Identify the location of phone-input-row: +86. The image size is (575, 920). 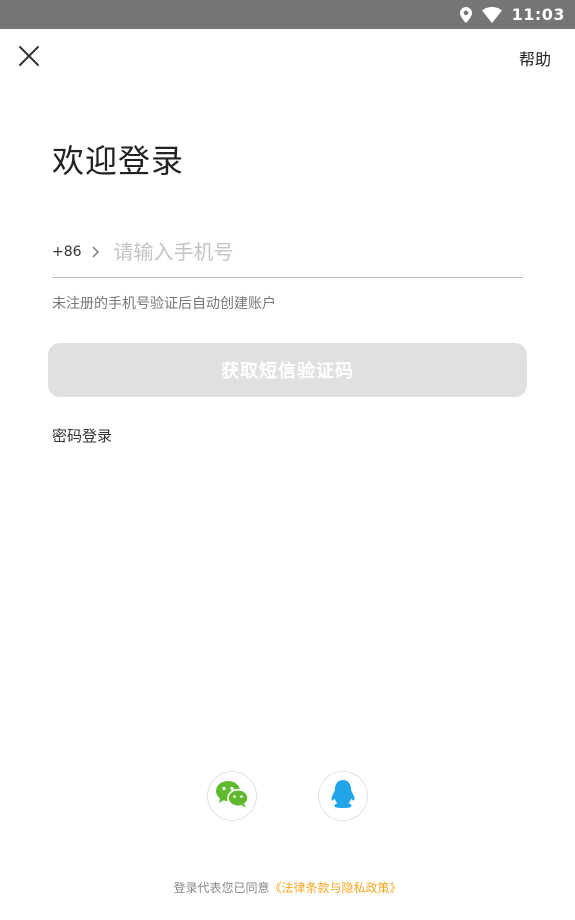
(287, 252).